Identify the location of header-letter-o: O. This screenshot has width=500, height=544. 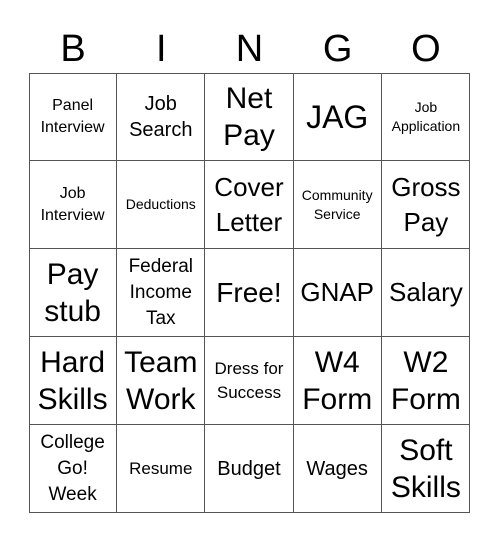
(426, 49).